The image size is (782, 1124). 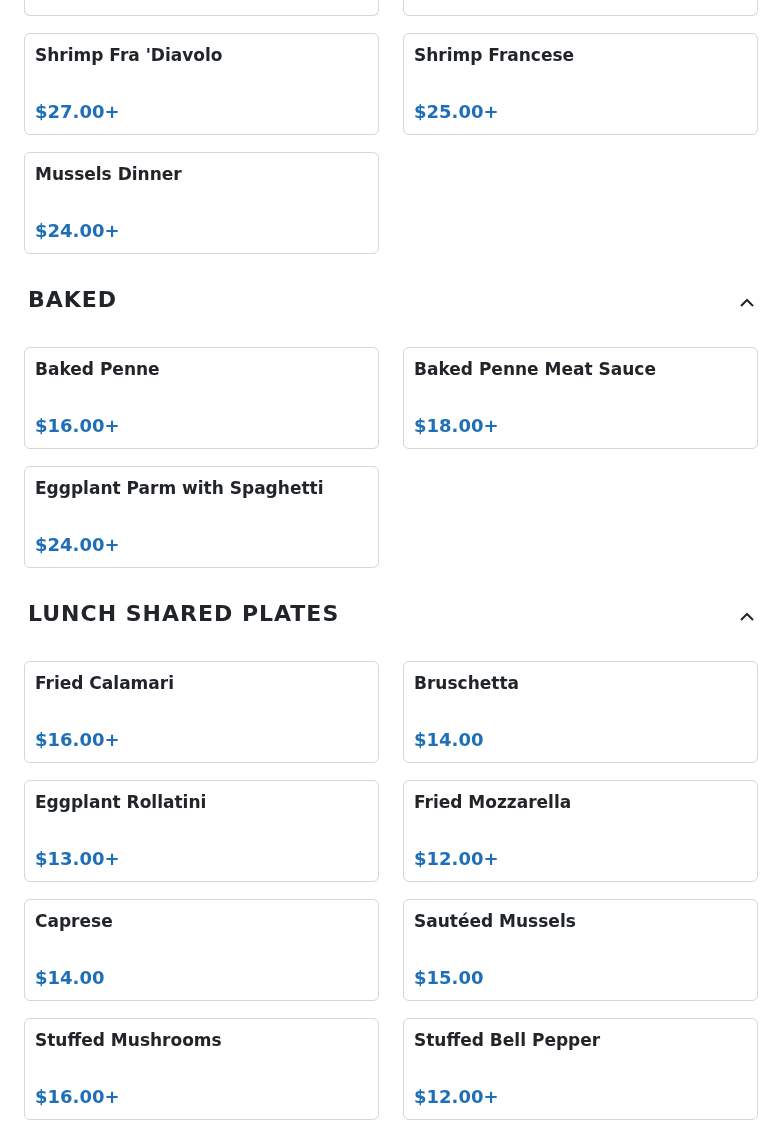 I want to click on menu-item-card: Baked Penne Meat Sauce $18.00+, so click(x=580, y=398).